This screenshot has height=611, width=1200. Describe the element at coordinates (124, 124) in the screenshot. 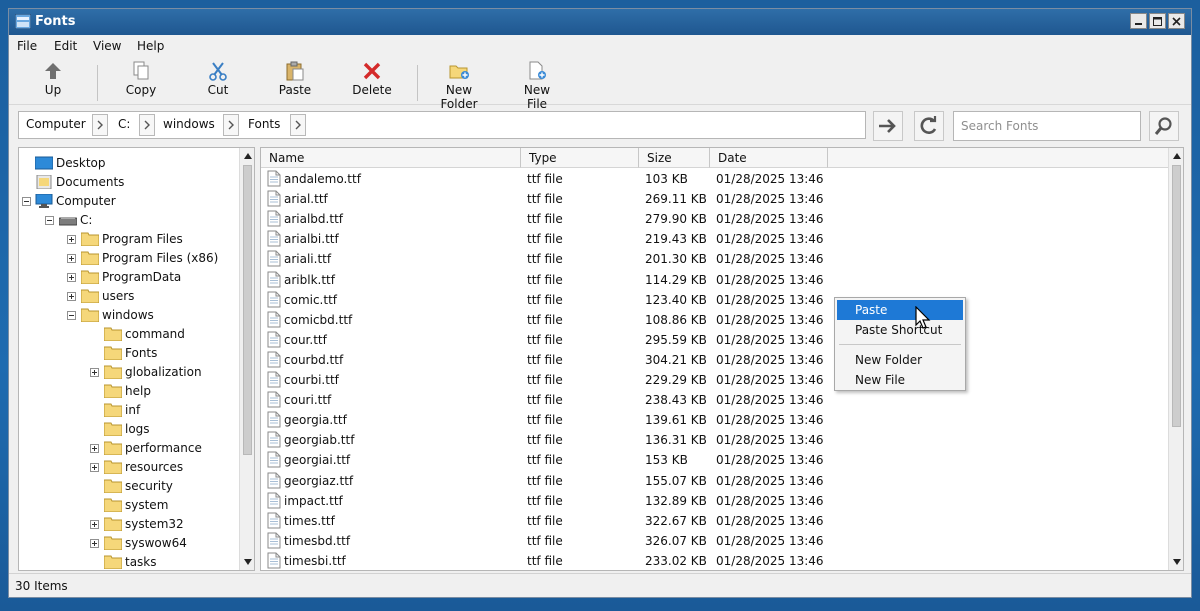

I see `breadcrumb-c: C:` at that location.